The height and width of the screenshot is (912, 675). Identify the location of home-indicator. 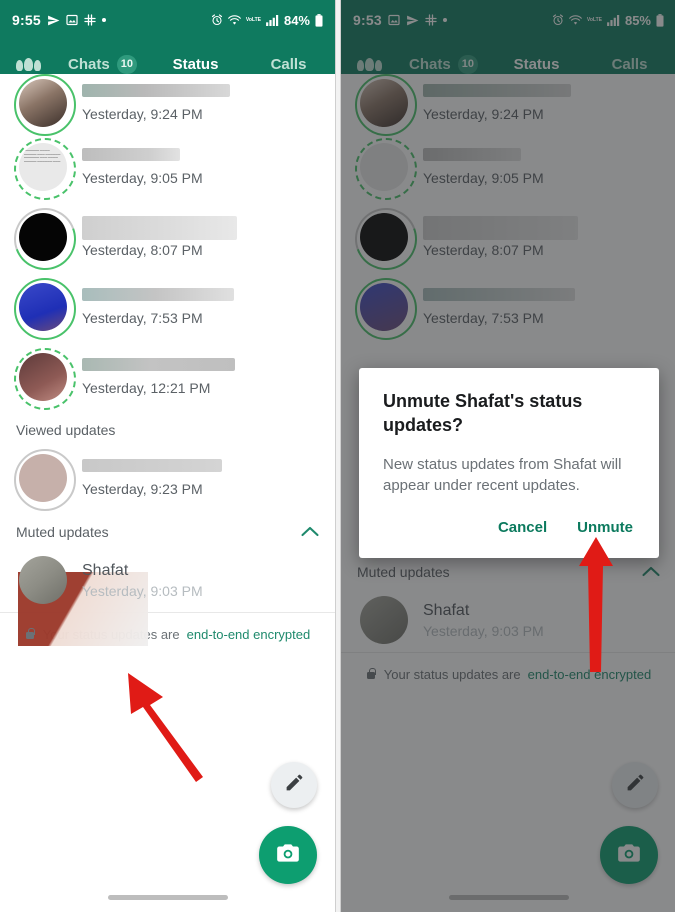
(167, 897).